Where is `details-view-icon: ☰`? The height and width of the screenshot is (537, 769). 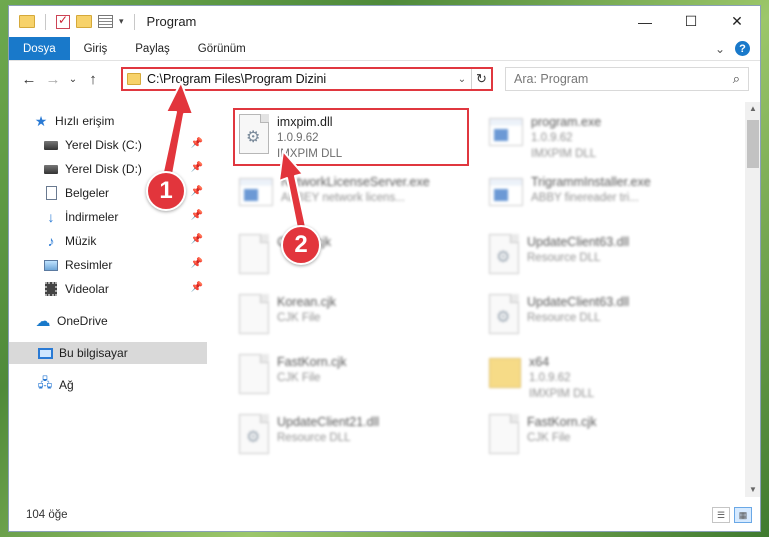
details-view-icon: ☰ is located at coordinates (721, 515).